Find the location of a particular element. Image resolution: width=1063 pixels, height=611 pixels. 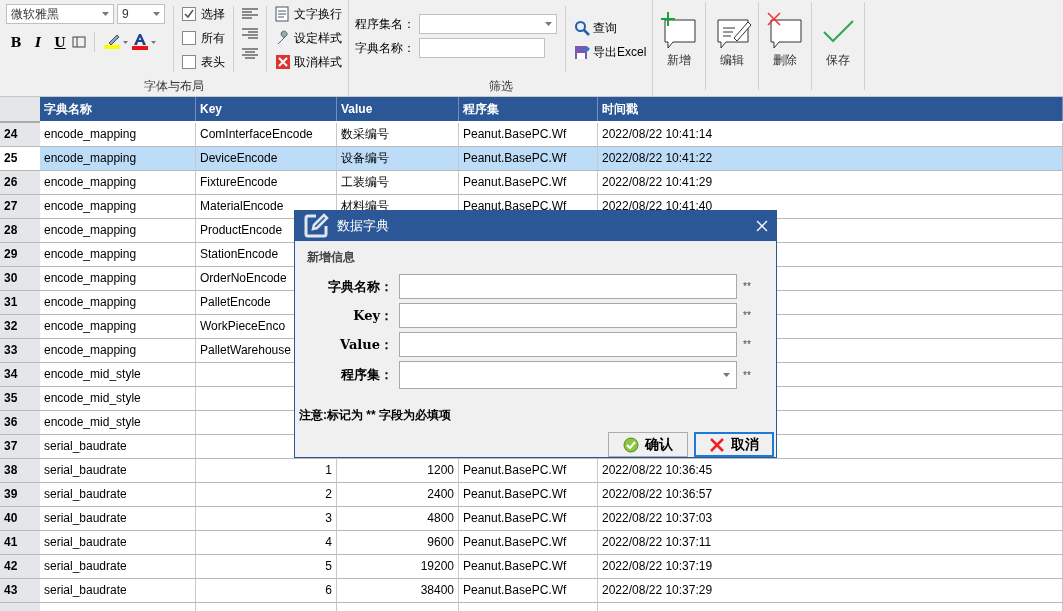

row-number: 26 is located at coordinates (20, 183).